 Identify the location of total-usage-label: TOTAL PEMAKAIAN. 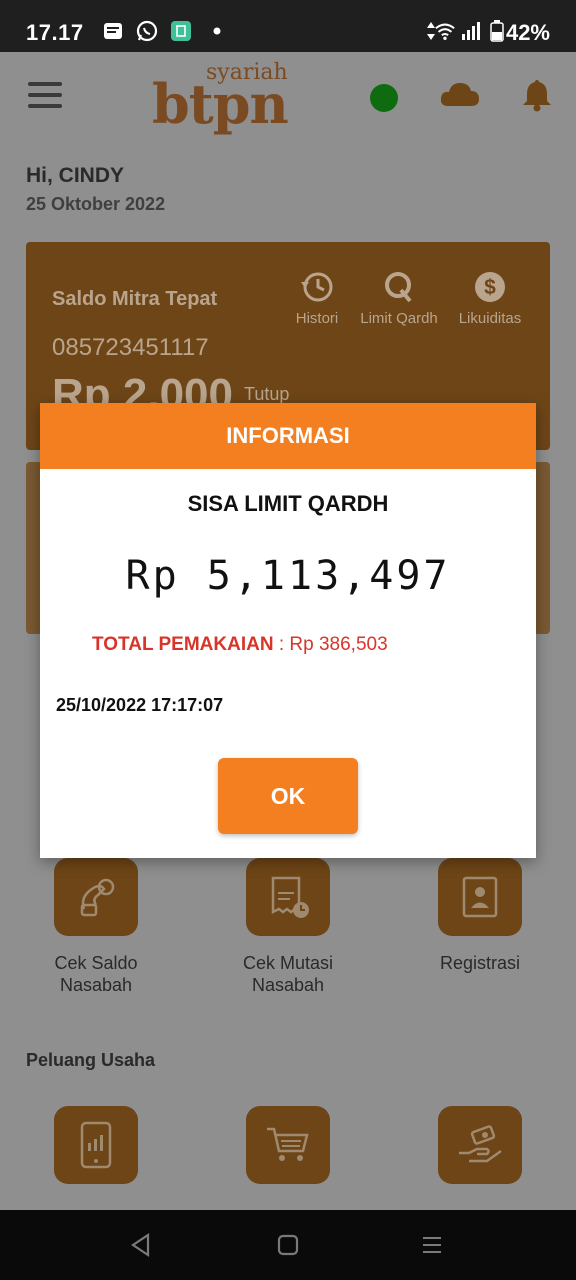
(183, 644).